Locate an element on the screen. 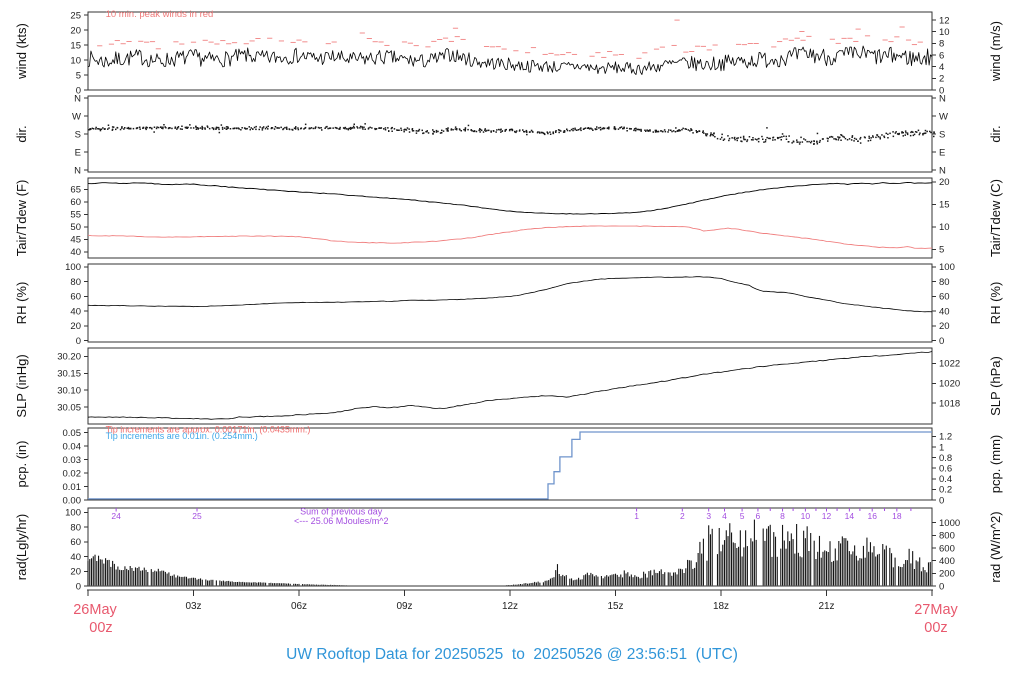 The width and height of the screenshot is (1024, 700). radiation-sum-marker: 12 is located at coordinates (827, 516).